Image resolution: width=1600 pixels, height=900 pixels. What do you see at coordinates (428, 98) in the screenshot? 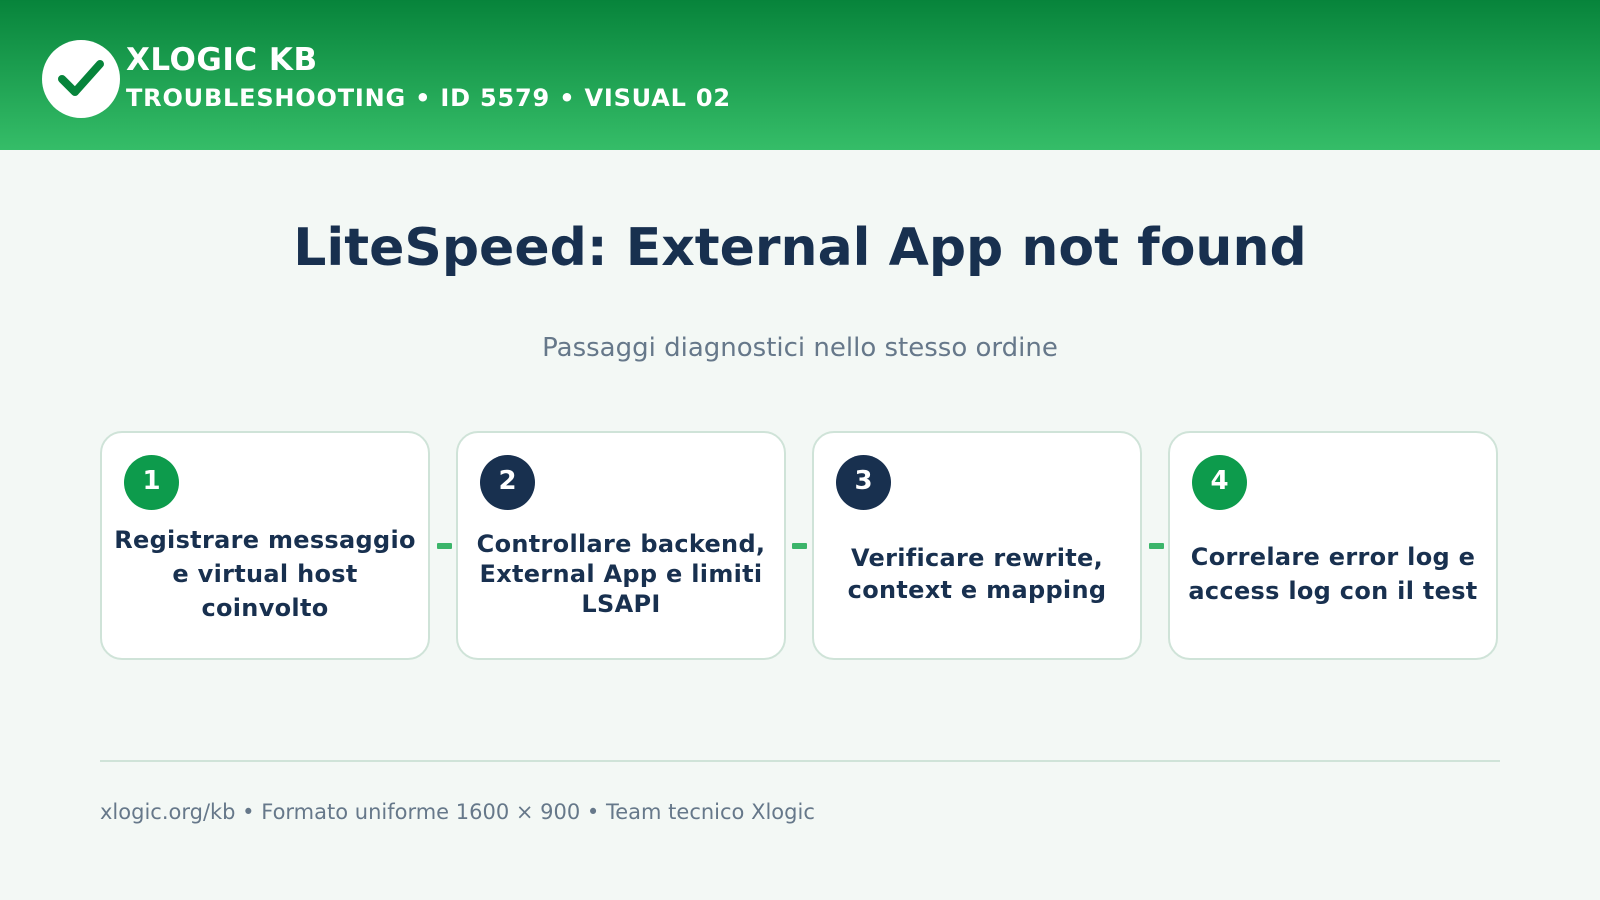
I see `brand-subtitle: TROUBLESHOOTING • ID 5579 • VISUAL 02` at bounding box center [428, 98].